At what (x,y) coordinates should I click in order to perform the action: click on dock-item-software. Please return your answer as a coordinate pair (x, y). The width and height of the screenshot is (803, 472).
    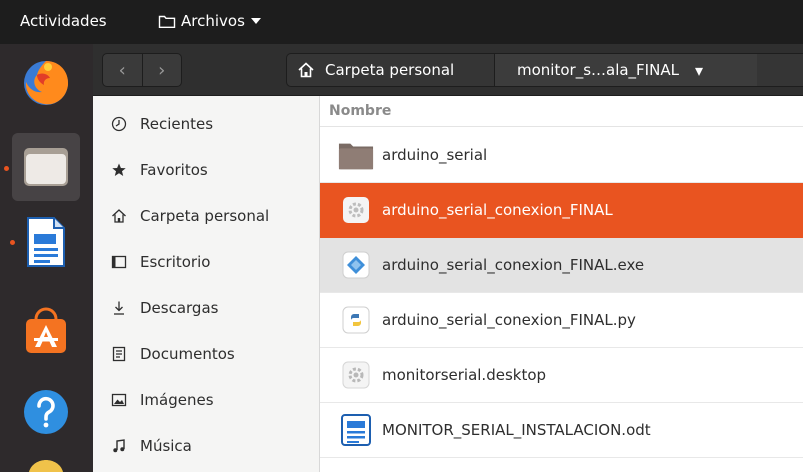
    Looking at the image, I should click on (46, 330).